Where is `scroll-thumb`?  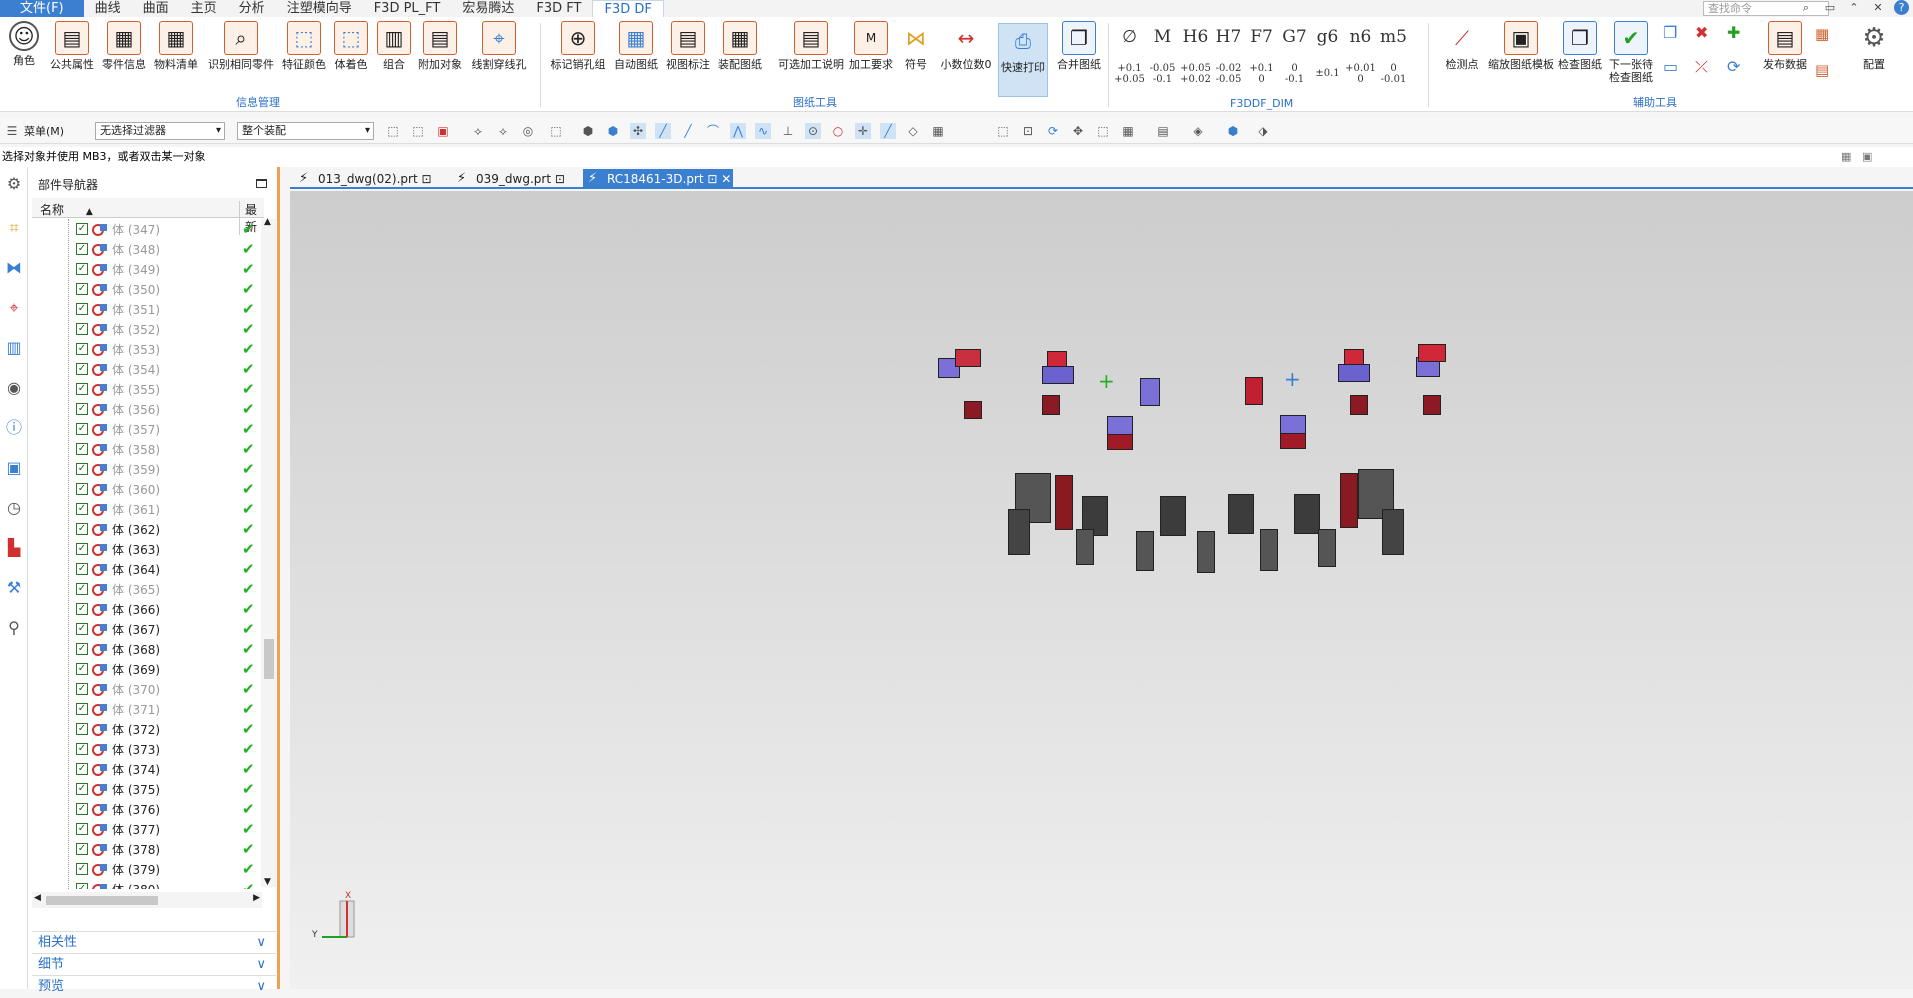
scroll-thumb is located at coordinates (269, 659).